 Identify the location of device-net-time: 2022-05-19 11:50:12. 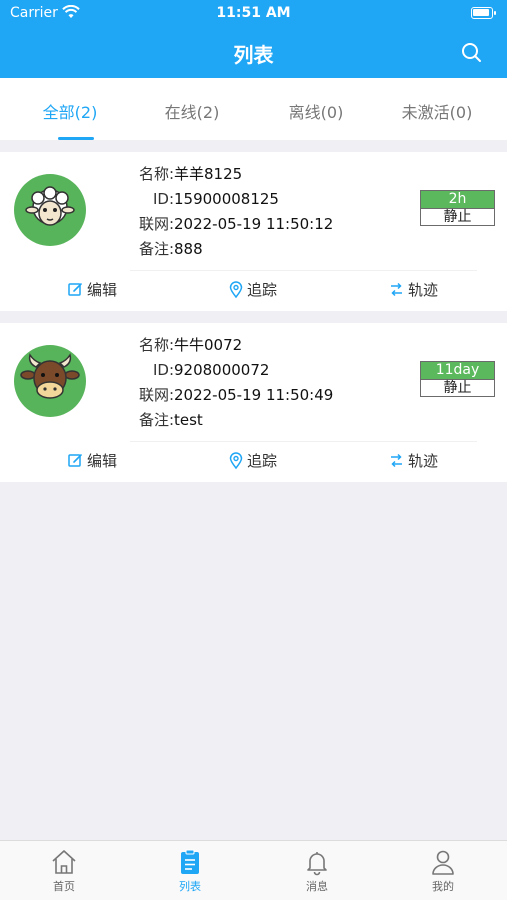
(254, 224).